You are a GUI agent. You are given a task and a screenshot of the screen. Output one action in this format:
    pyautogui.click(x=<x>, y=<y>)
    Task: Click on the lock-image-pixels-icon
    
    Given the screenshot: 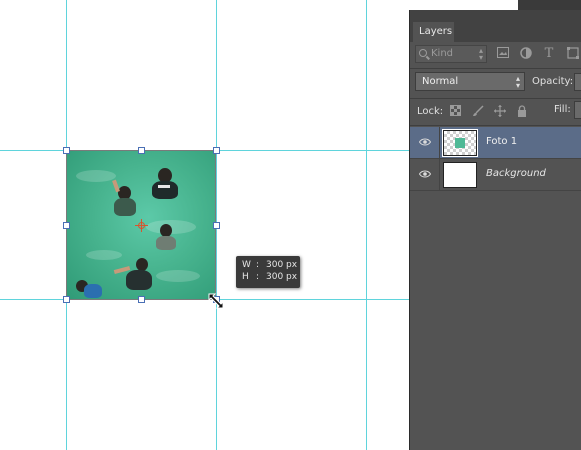 What is the action you would take?
    pyautogui.click(x=477, y=111)
    